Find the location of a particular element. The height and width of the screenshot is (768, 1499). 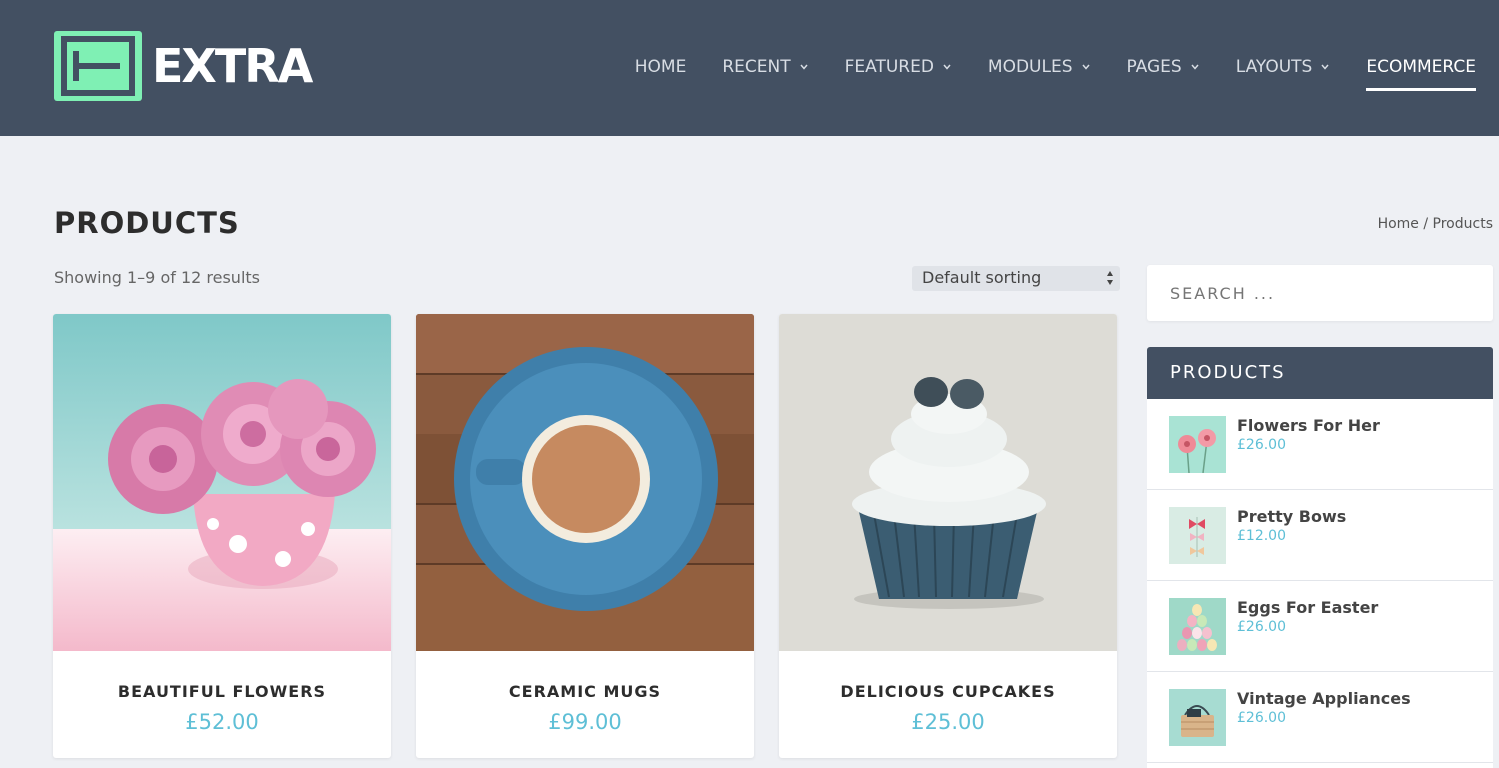

logo-text: EXTRA is located at coordinates (232, 66).